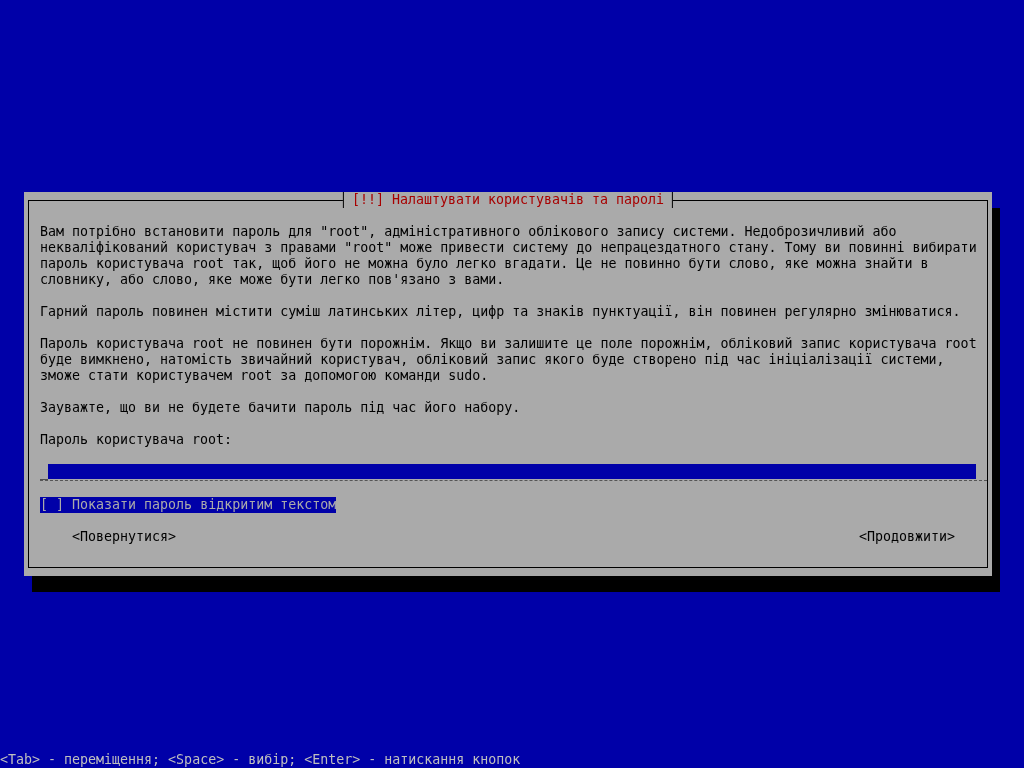  What do you see at coordinates (906, 537) in the screenshot?
I see `continue-button: <Продовжити>` at bounding box center [906, 537].